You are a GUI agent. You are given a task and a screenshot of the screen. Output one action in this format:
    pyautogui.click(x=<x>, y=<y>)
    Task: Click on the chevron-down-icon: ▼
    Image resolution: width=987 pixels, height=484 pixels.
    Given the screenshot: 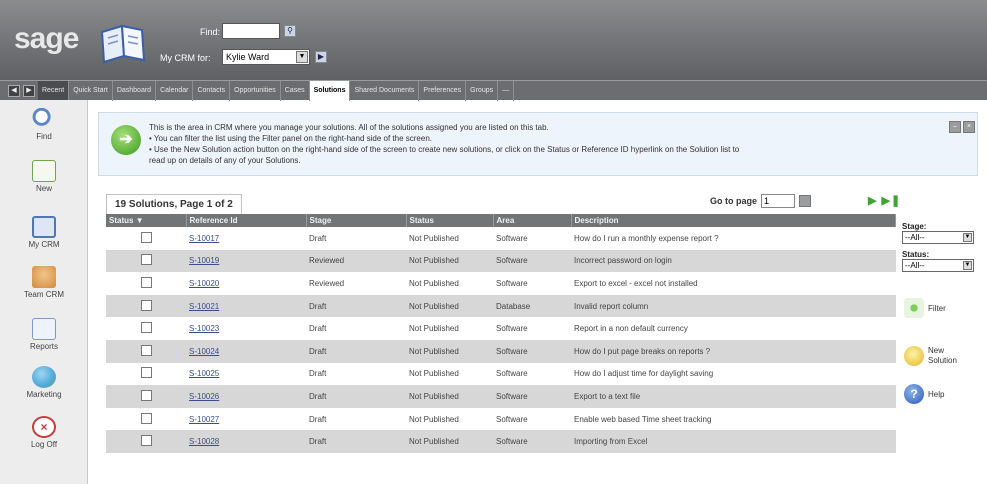 What is the action you would take?
    pyautogui.click(x=967, y=265)
    